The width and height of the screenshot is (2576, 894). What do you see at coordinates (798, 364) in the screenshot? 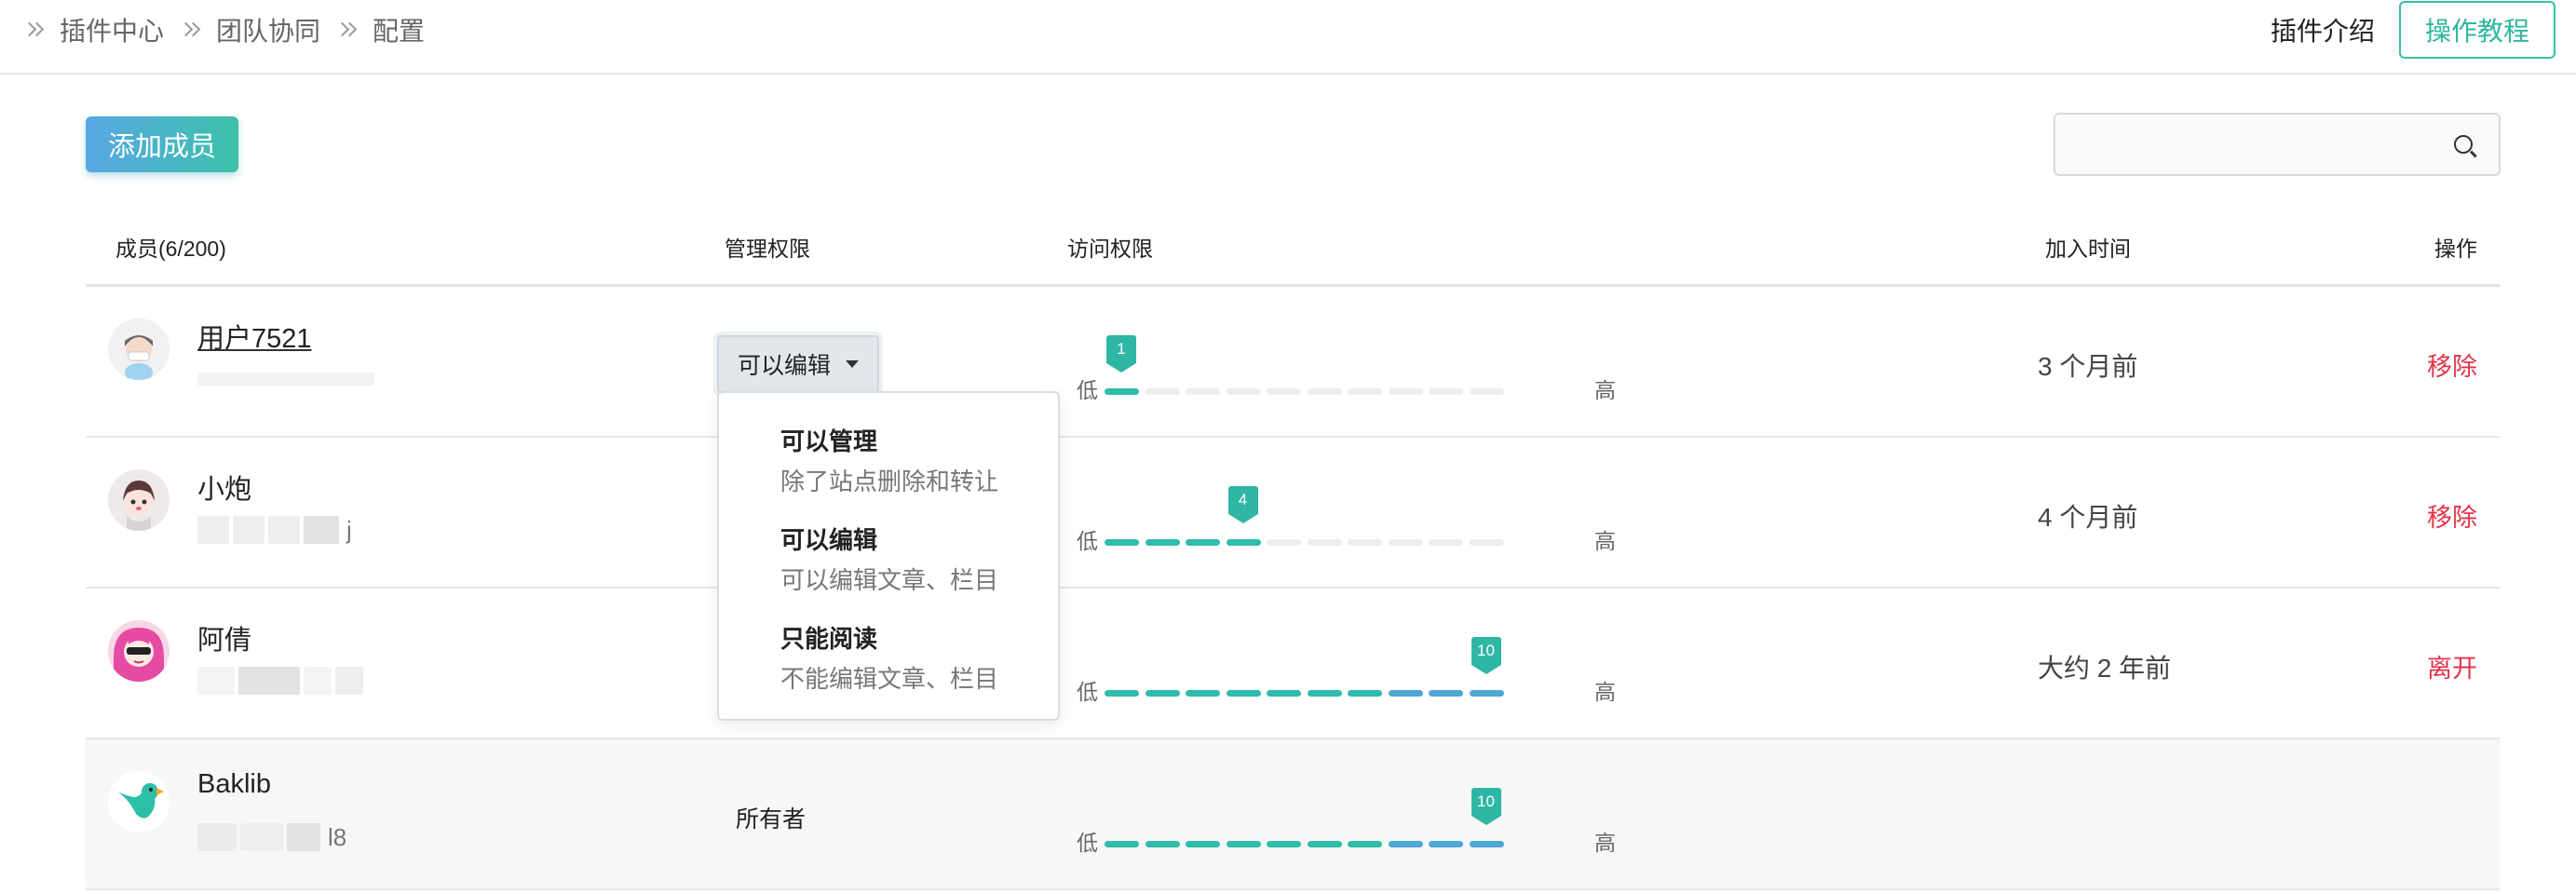
I see `permission-select: 可以编辑` at bounding box center [798, 364].